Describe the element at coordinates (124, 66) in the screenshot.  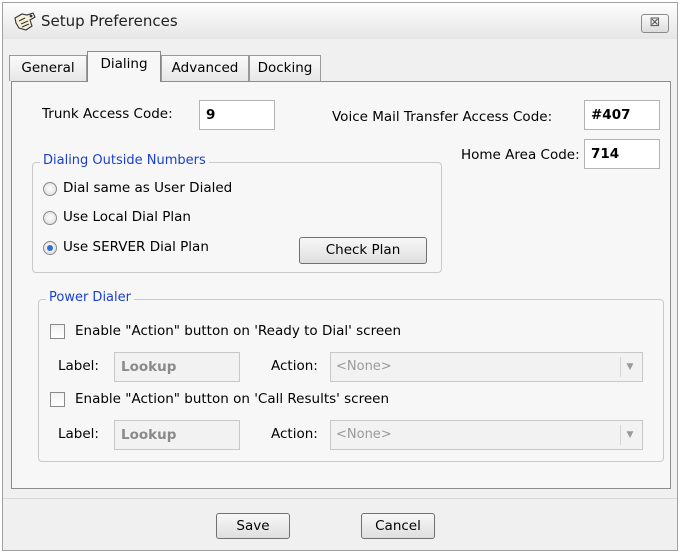
I see `tab-dialing: Dialing` at that location.